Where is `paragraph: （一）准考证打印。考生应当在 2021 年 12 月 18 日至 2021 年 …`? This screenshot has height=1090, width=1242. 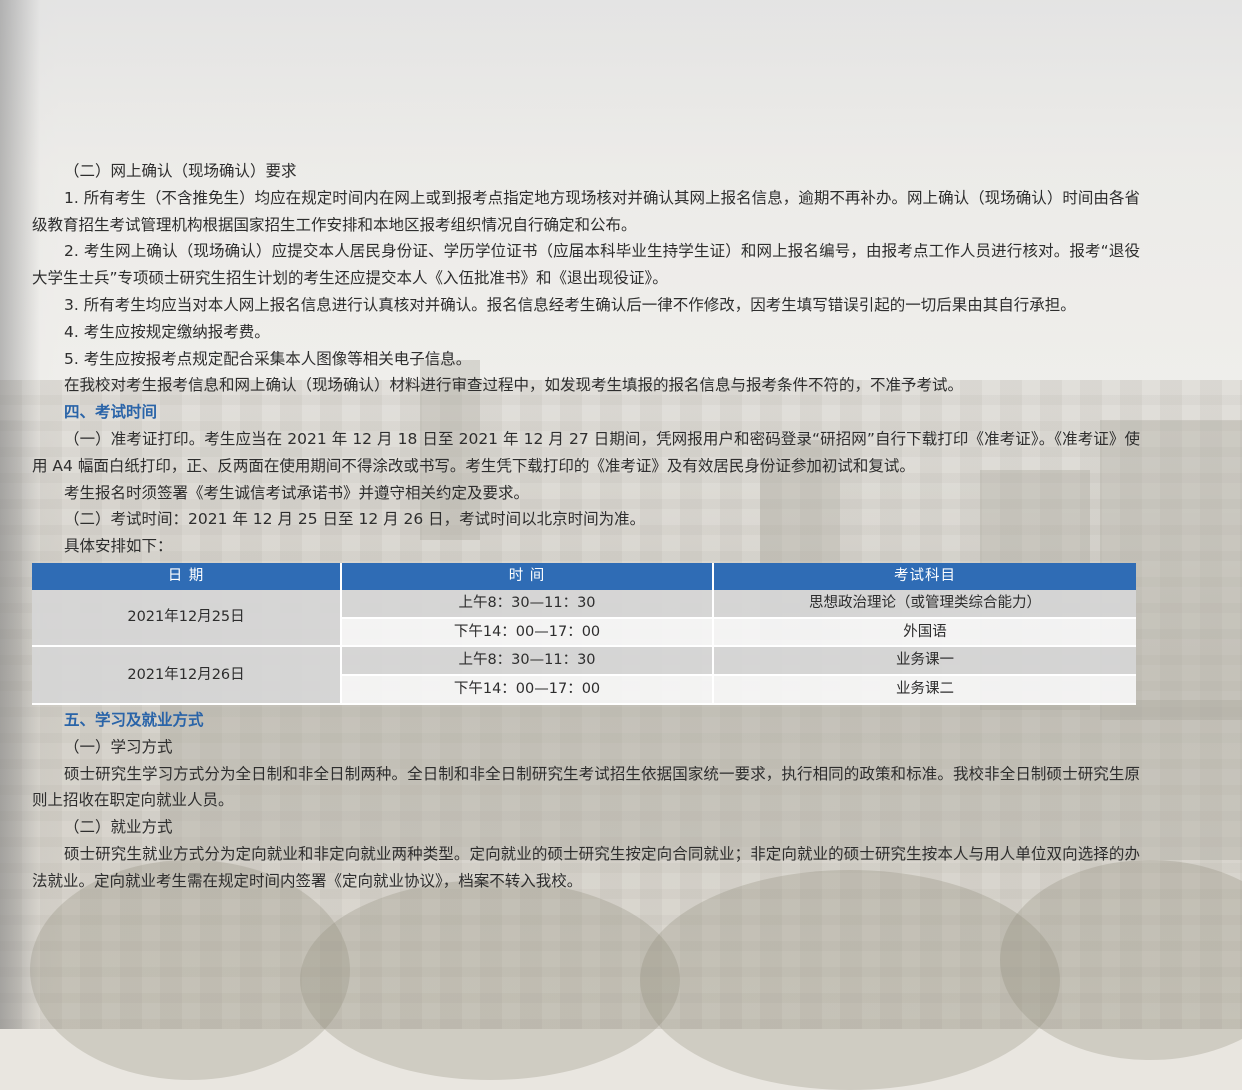 paragraph: （一）准考证打印。考生应当在 2021 年 12 月 18 日至 2021 年 … is located at coordinates (586, 452).